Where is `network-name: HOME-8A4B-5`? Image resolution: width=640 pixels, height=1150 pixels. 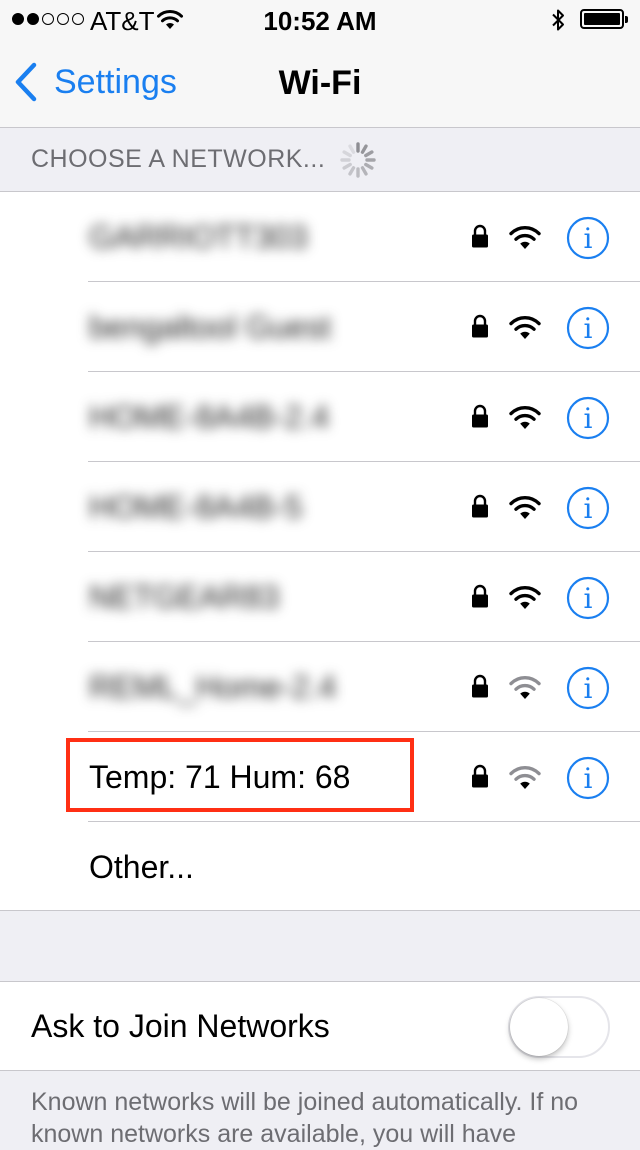
network-name: HOME-8A4B-5 is located at coordinates (196, 507).